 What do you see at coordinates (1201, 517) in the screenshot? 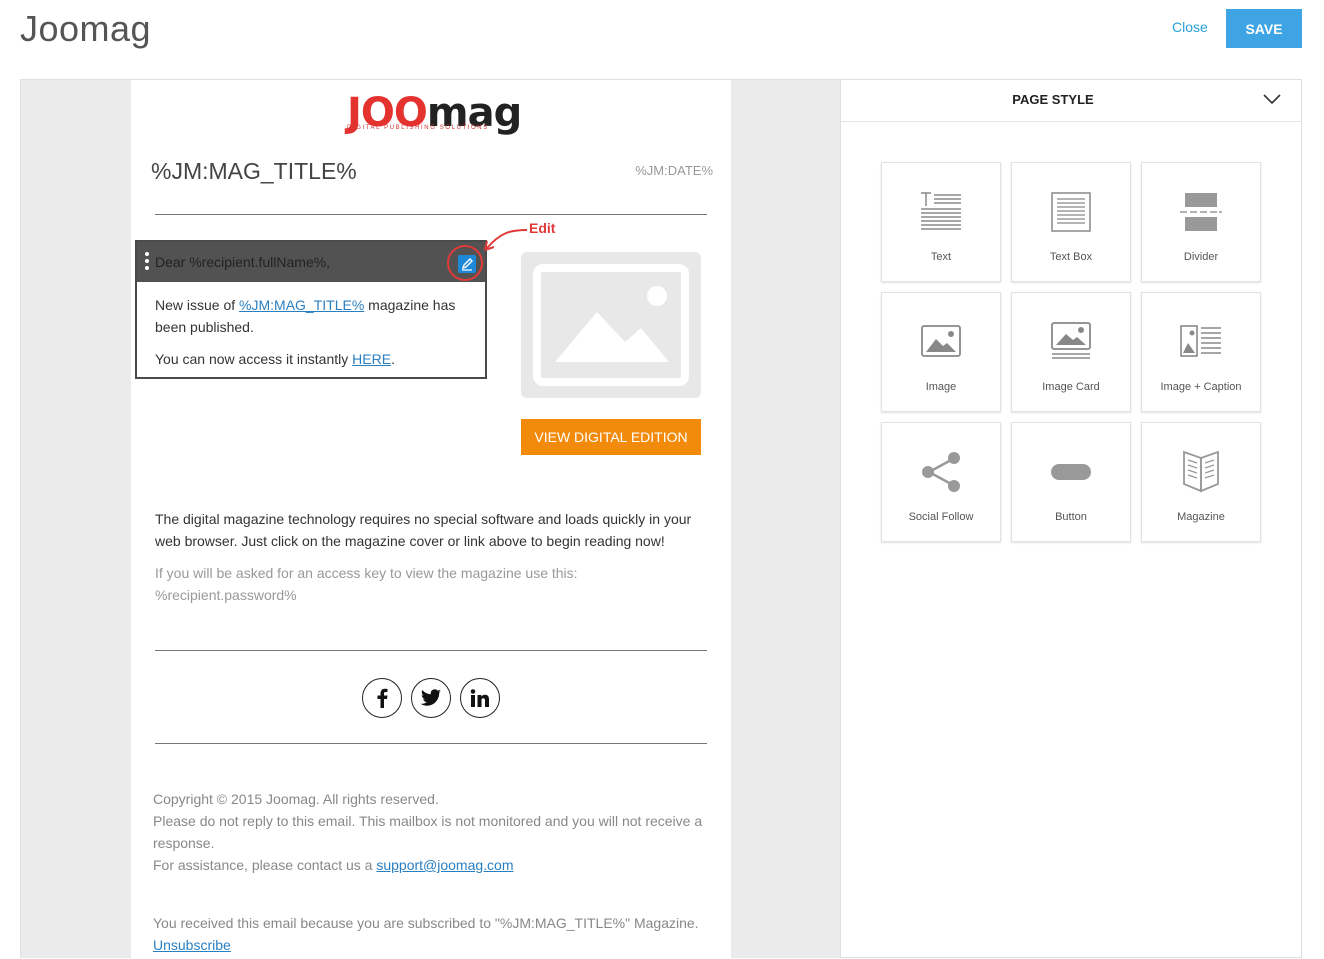
I see `tile-label: Magazine` at bounding box center [1201, 517].